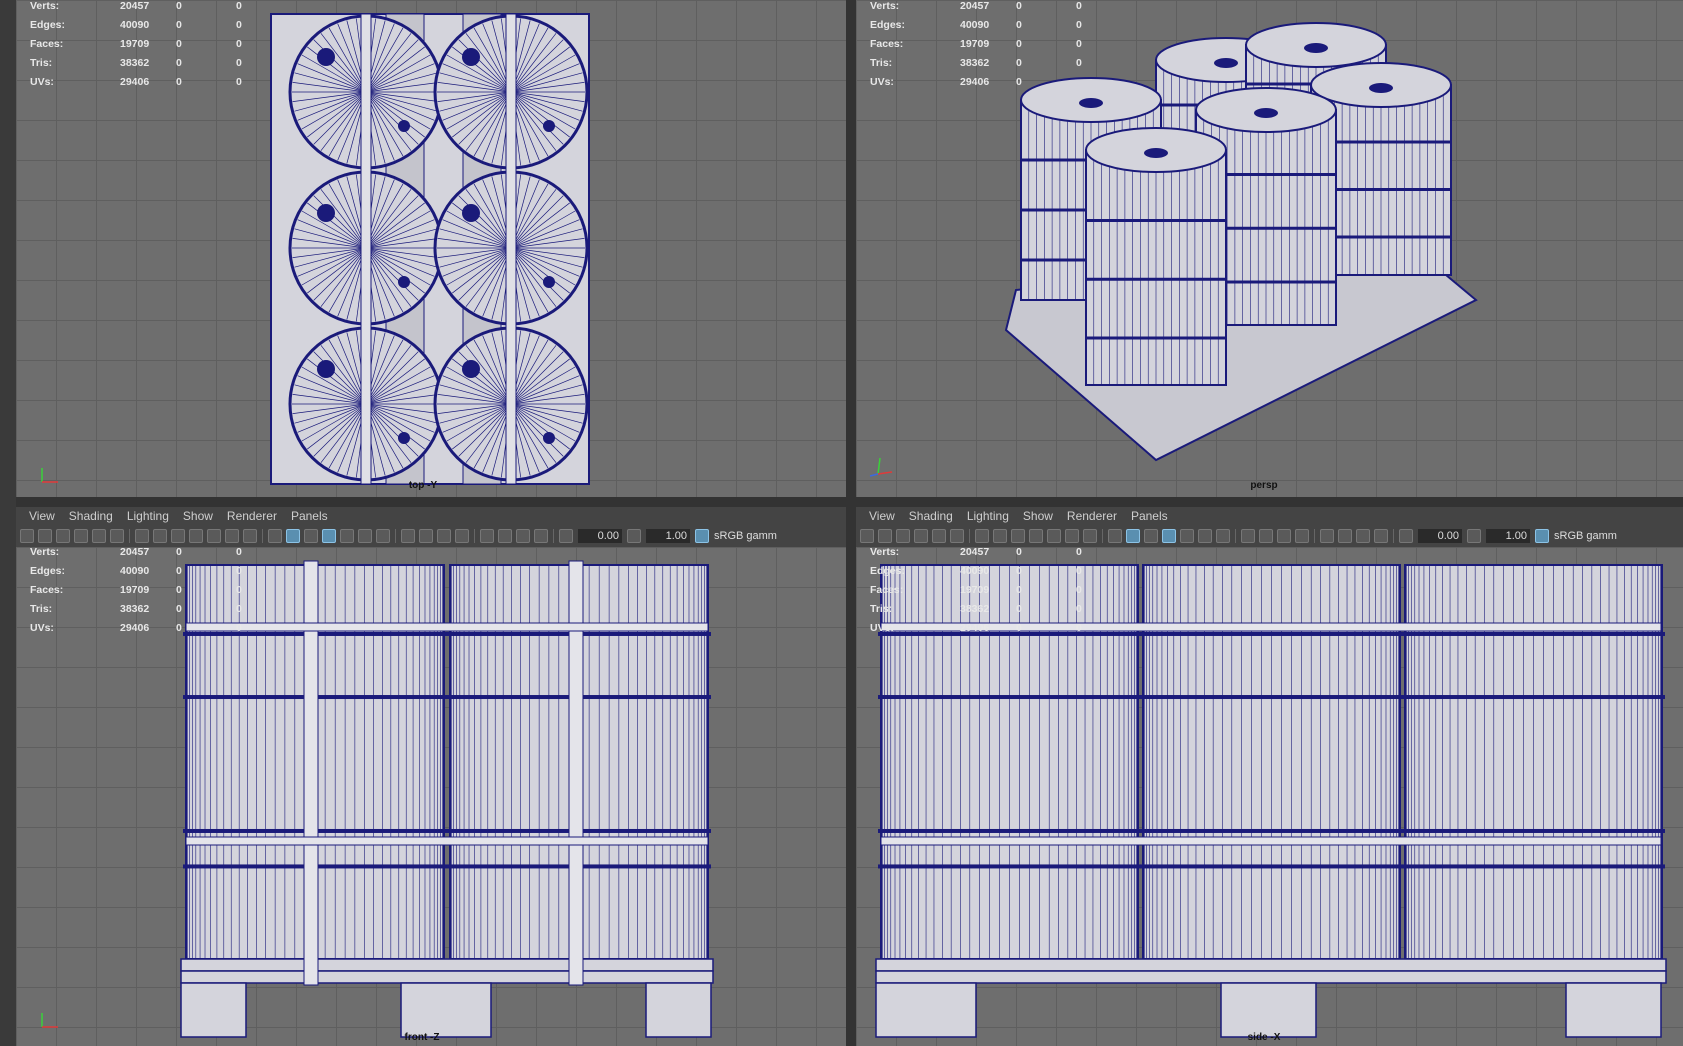 This screenshot has height=1046, width=1683. What do you see at coordinates (851, 523) in the screenshot?
I see `pane-divider-vertical` at bounding box center [851, 523].